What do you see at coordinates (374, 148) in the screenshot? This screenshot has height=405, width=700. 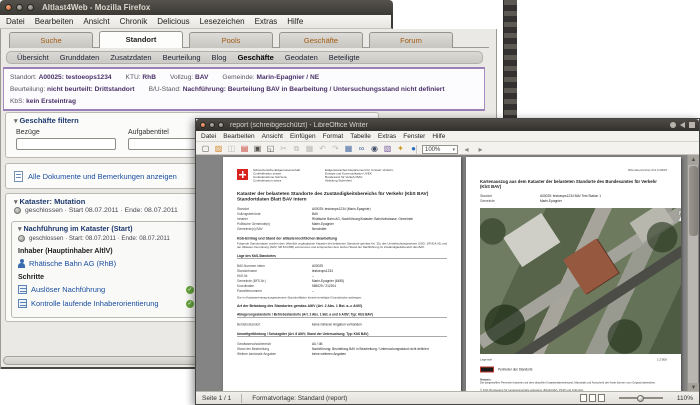 I see `navigator-icon: ◉` at bounding box center [374, 148].